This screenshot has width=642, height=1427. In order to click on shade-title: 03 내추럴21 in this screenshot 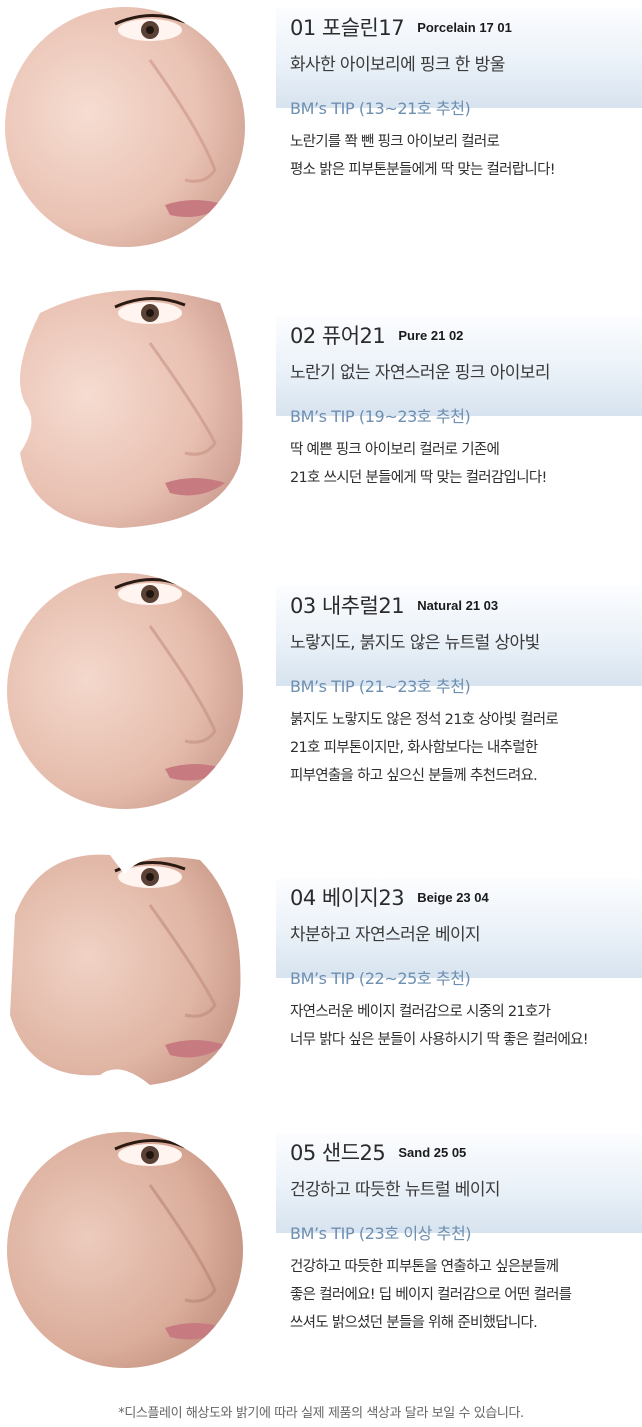, I will do `click(347, 606)`.